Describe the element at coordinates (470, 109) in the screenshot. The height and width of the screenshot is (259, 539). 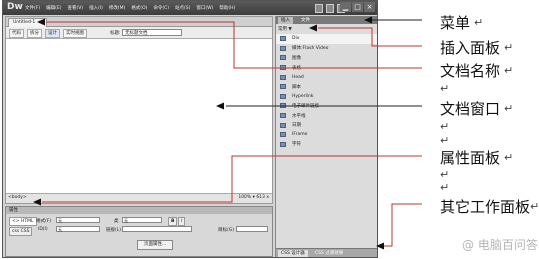
I see `annotation-document-window: 文档窗口` at that location.